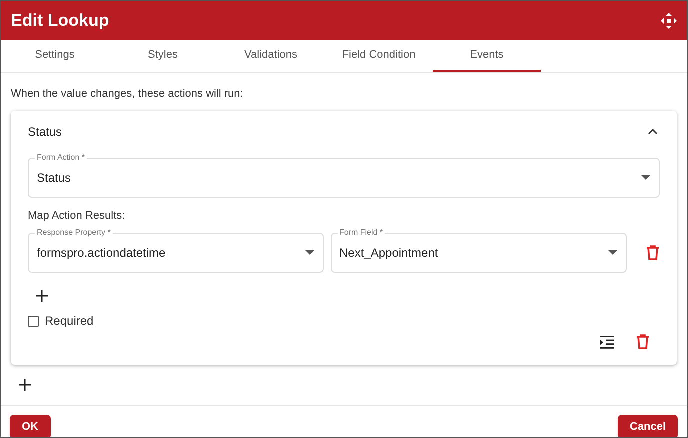  I want to click on field-label: Form Action *, so click(61, 157).